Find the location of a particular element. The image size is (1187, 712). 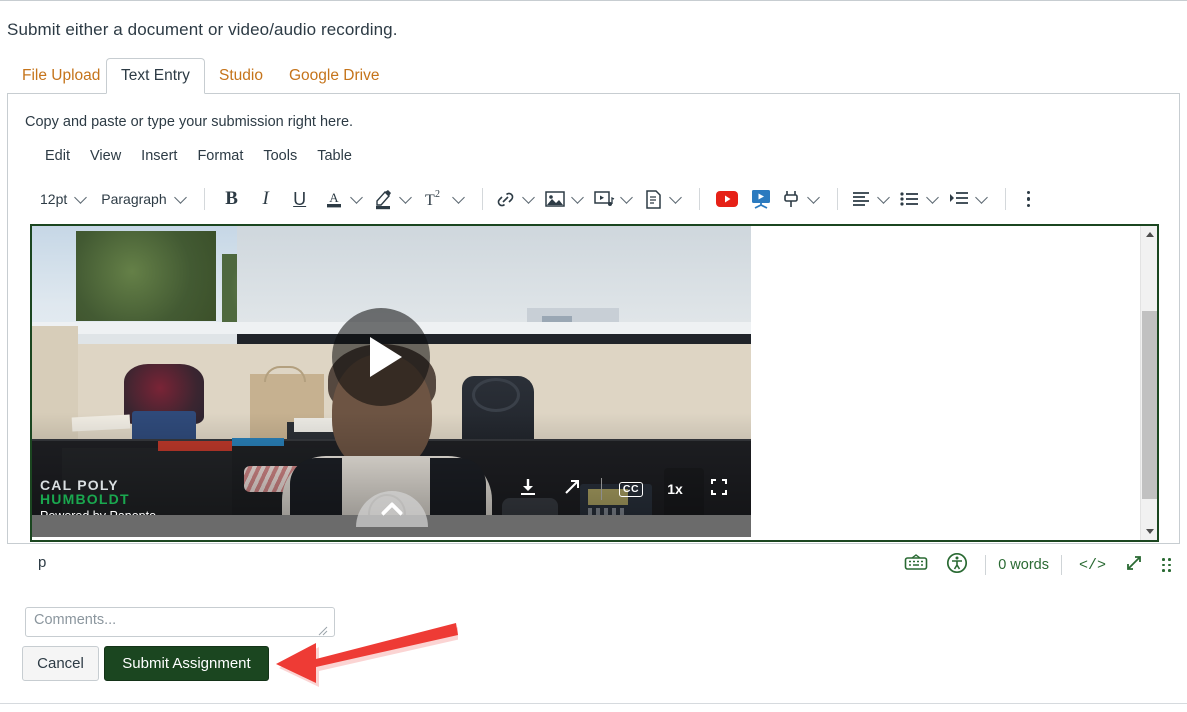

brand-line-1: CAL POLY is located at coordinates (79, 485).